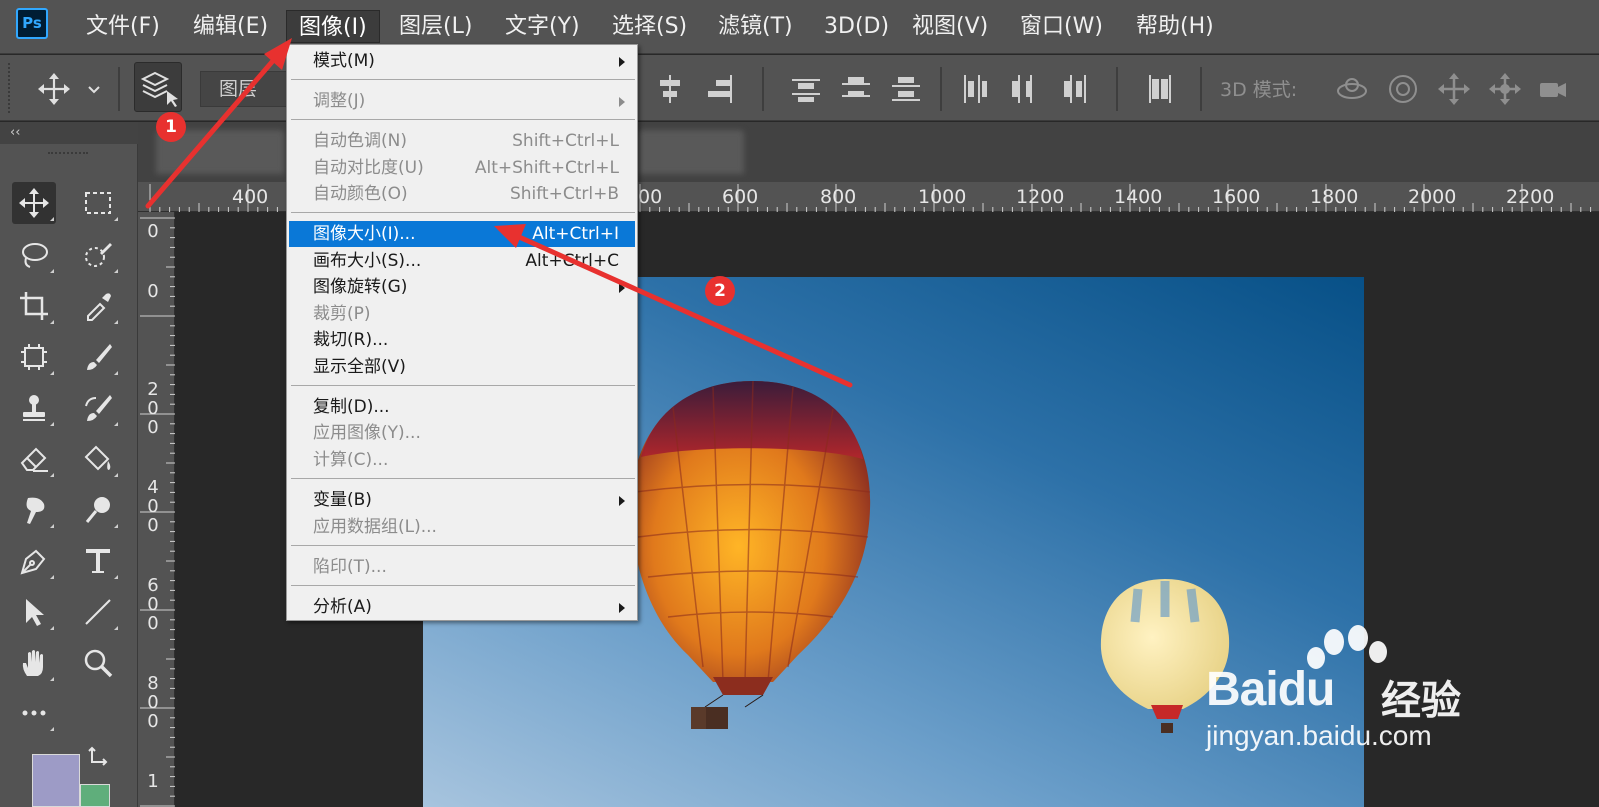 Image resolution: width=1599 pixels, height=807 pixels. What do you see at coordinates (171, 127) in the screenshot?
I see `step-badge-1: 1` at bounding box center [171, 127].